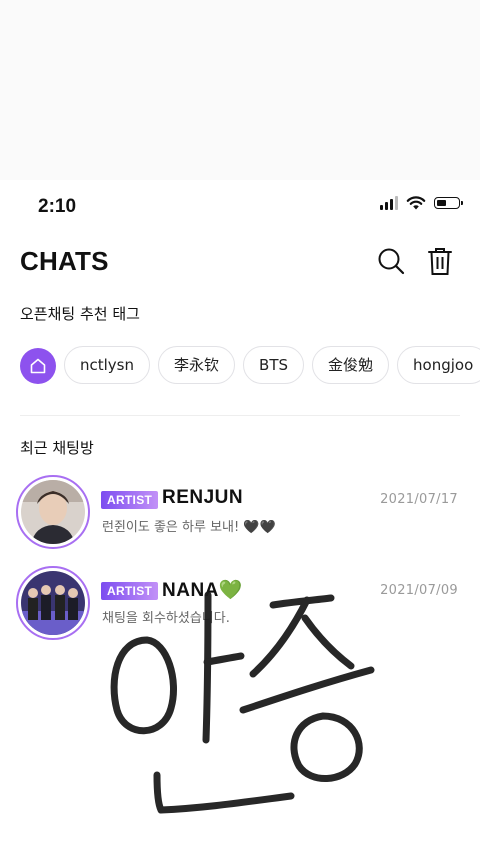 The height and width of the screenshot is (853, 480). I want to click on tag-chip: BTS, so click(274, 365).